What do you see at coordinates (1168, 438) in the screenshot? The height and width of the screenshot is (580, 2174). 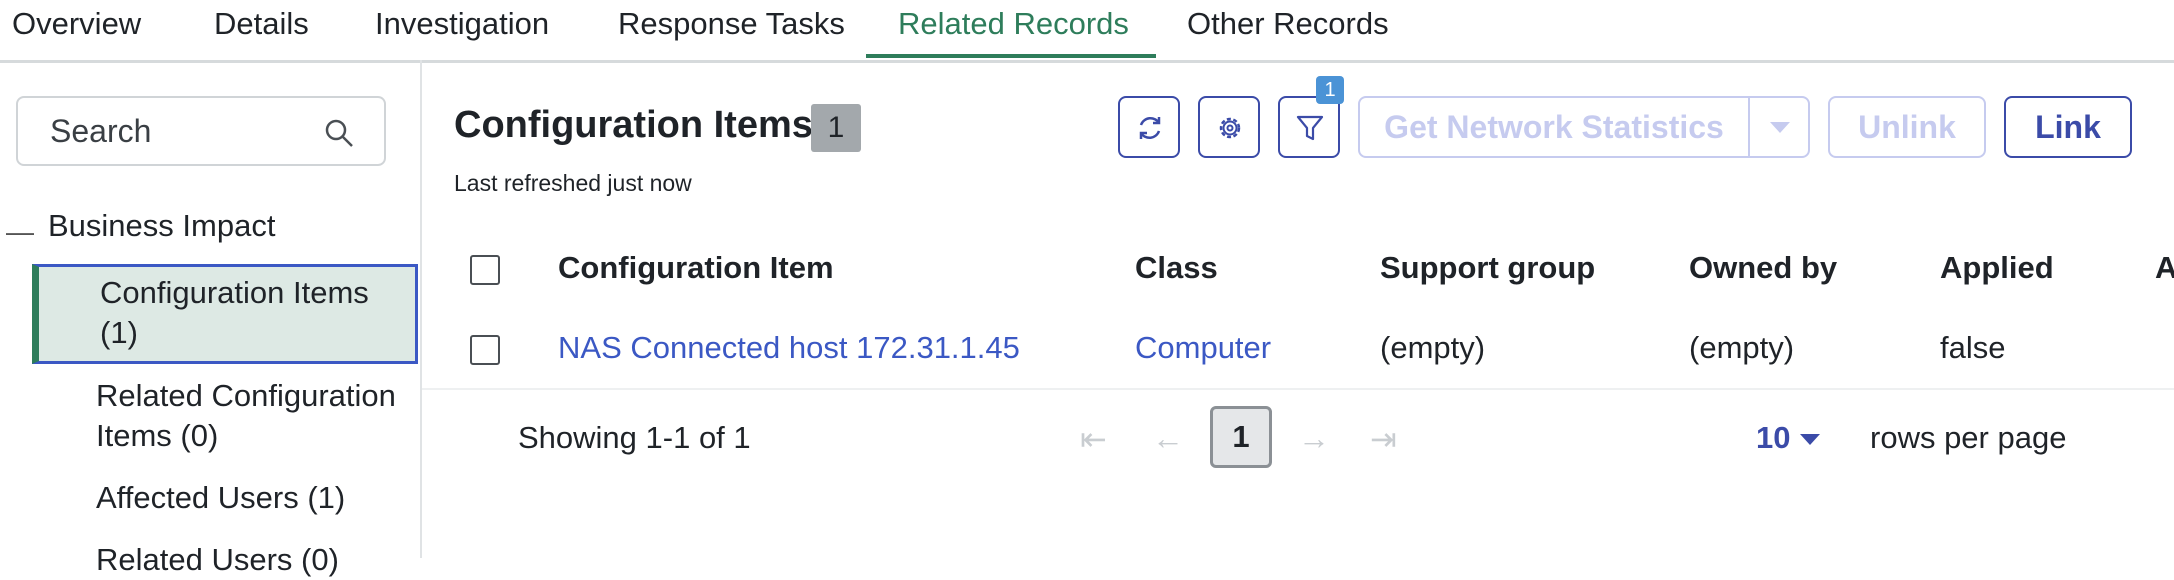 I see `previous-page-icon: ←` at bounding box center [1168, 438].